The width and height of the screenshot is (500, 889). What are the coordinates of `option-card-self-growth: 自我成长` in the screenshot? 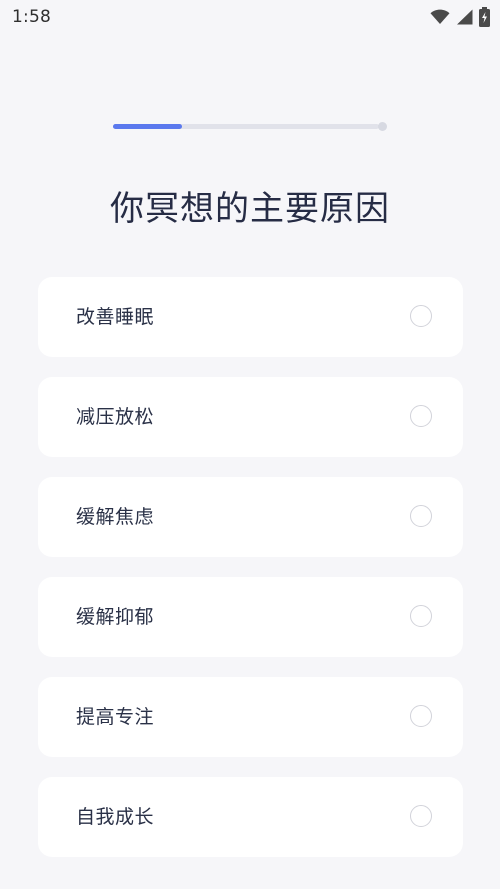 It's located at (250, 817).